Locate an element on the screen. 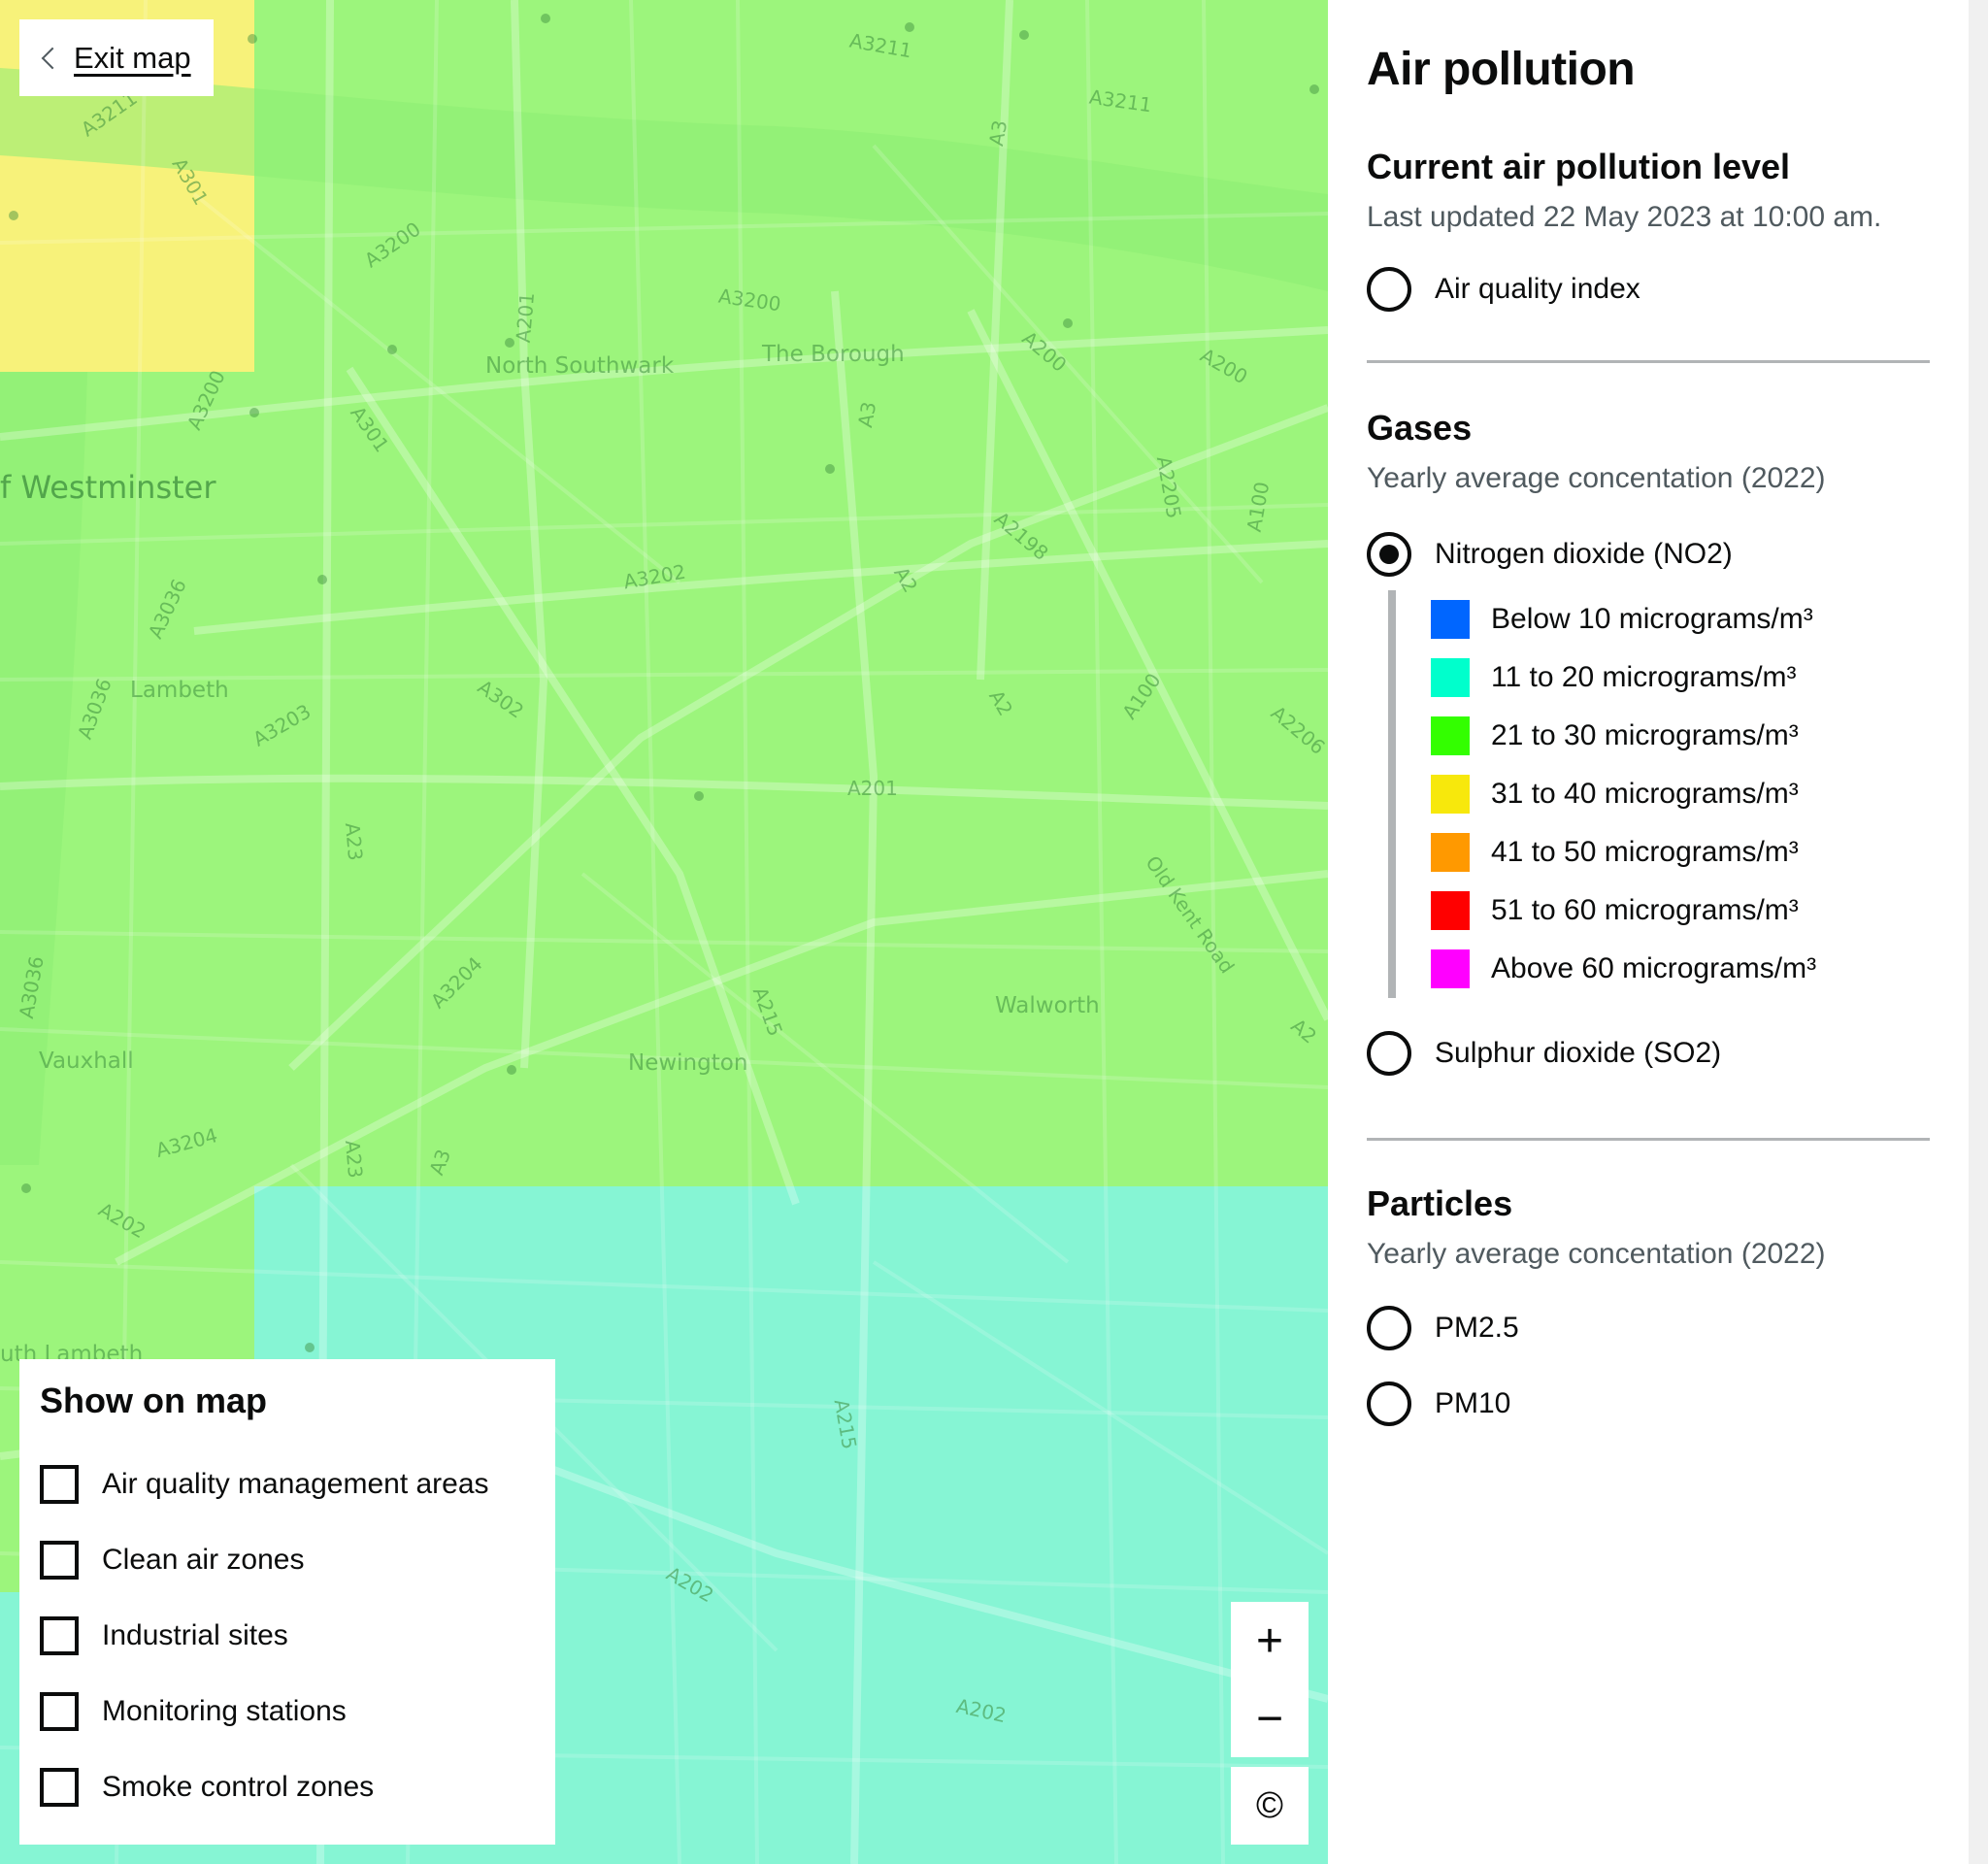  particles-hint: Yearly average concentation (2022) is located at coordinates (1597, 1254).